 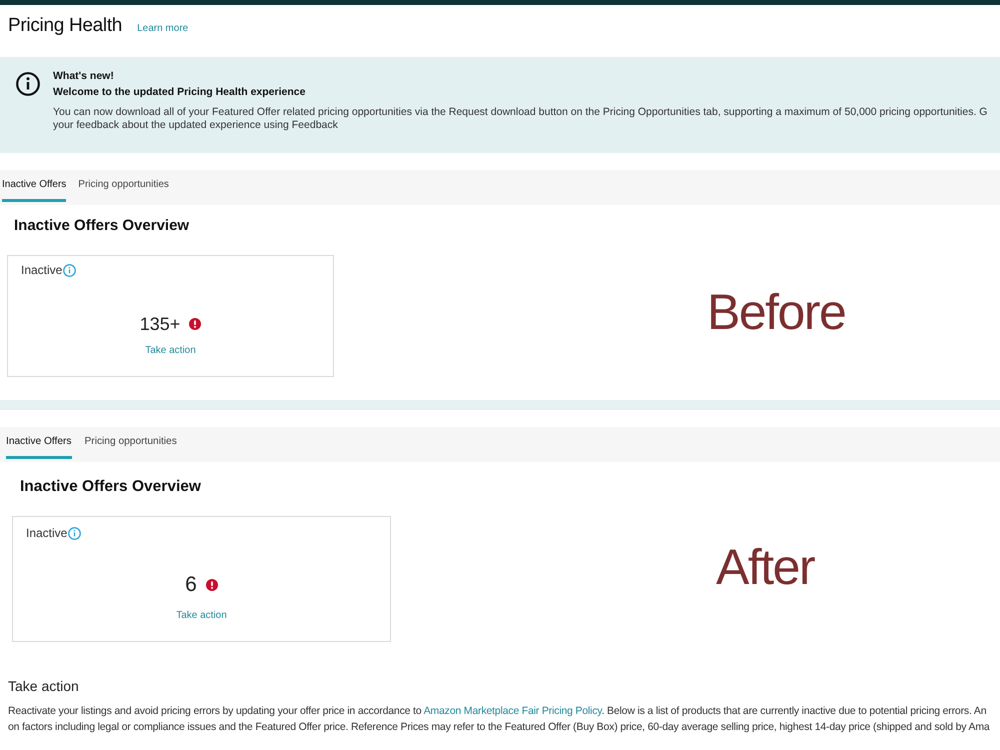 What do you see at coordinates (776, 312) in the screenshot?
I see `comparison-caption: Before` at bounding box center [776, 312].